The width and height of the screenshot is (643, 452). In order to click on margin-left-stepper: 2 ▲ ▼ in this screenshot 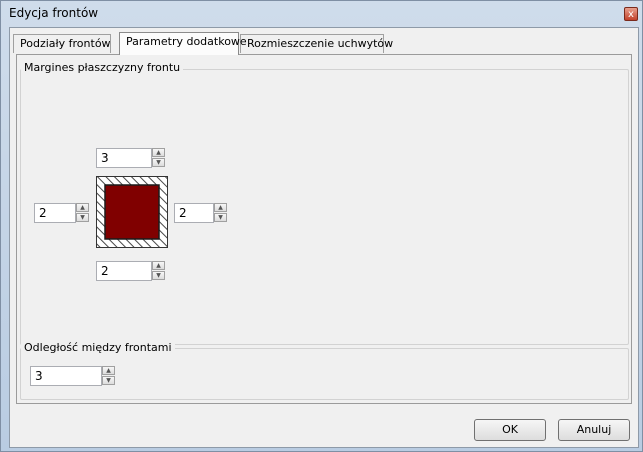, I will do `click(63, 213)`.